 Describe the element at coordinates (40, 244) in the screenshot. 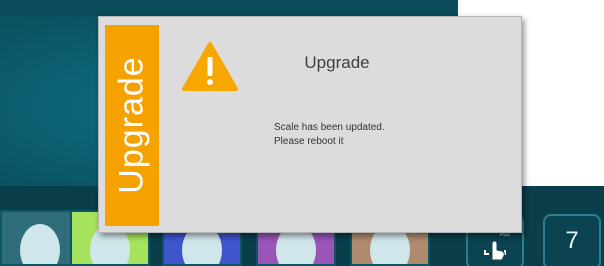

I see `product-image` at that location.